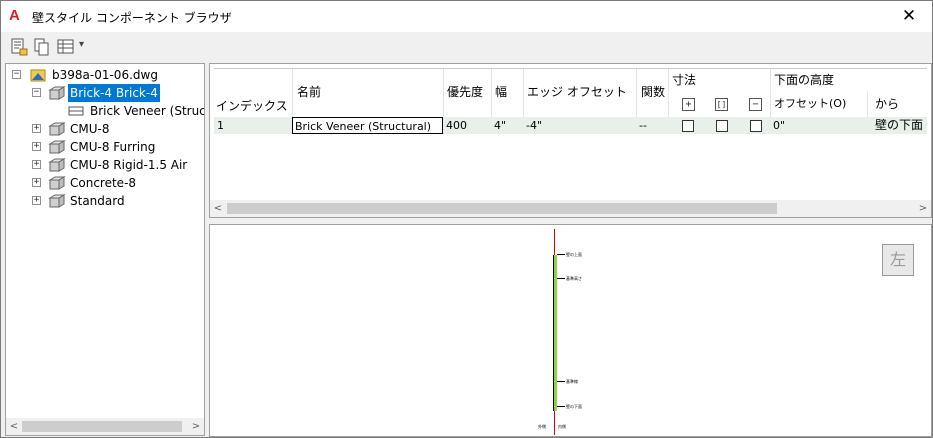 This screenshot has height=438, width=933. What do you see at coordinates (577, 91) in the screenshot?
I see `column-header-edge-offset: エッジ オフセット` at bounding box center [577, 91].